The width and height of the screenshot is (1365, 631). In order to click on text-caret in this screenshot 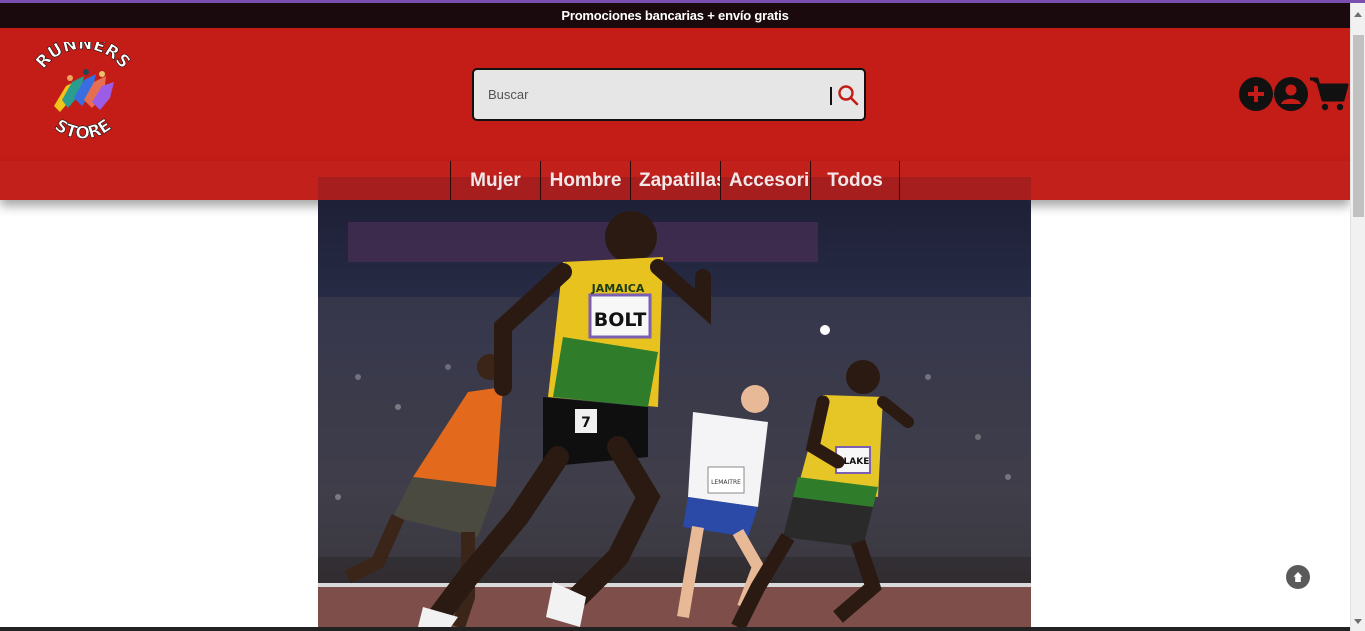, I will do `click(831, 96)`.